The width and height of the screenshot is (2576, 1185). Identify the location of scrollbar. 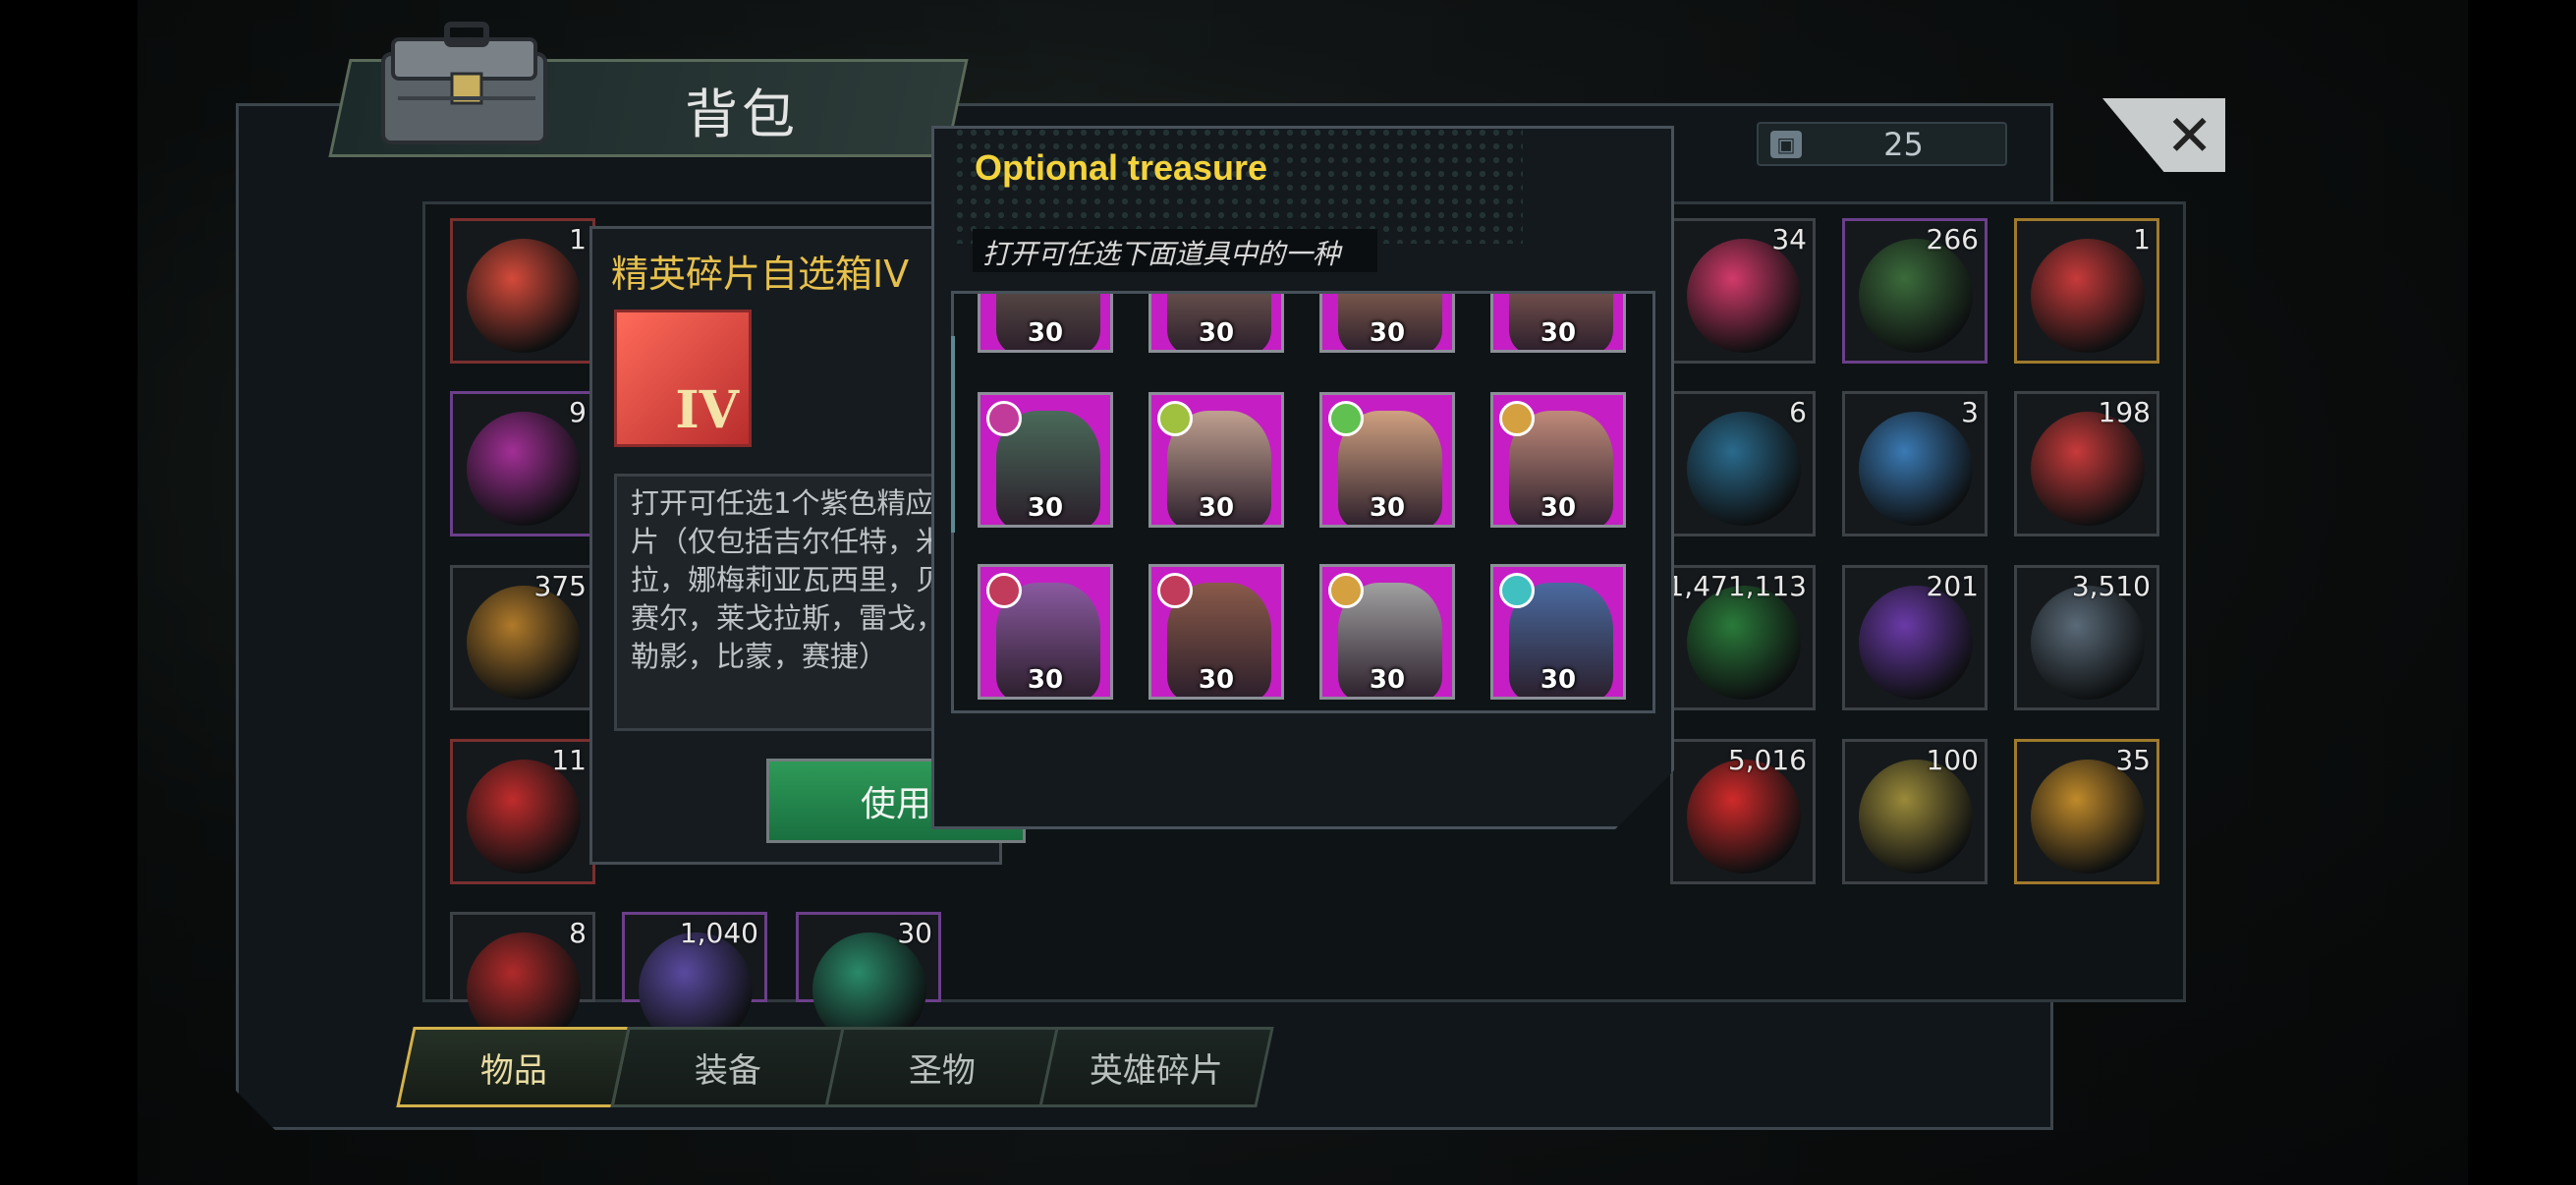
(953, 435).